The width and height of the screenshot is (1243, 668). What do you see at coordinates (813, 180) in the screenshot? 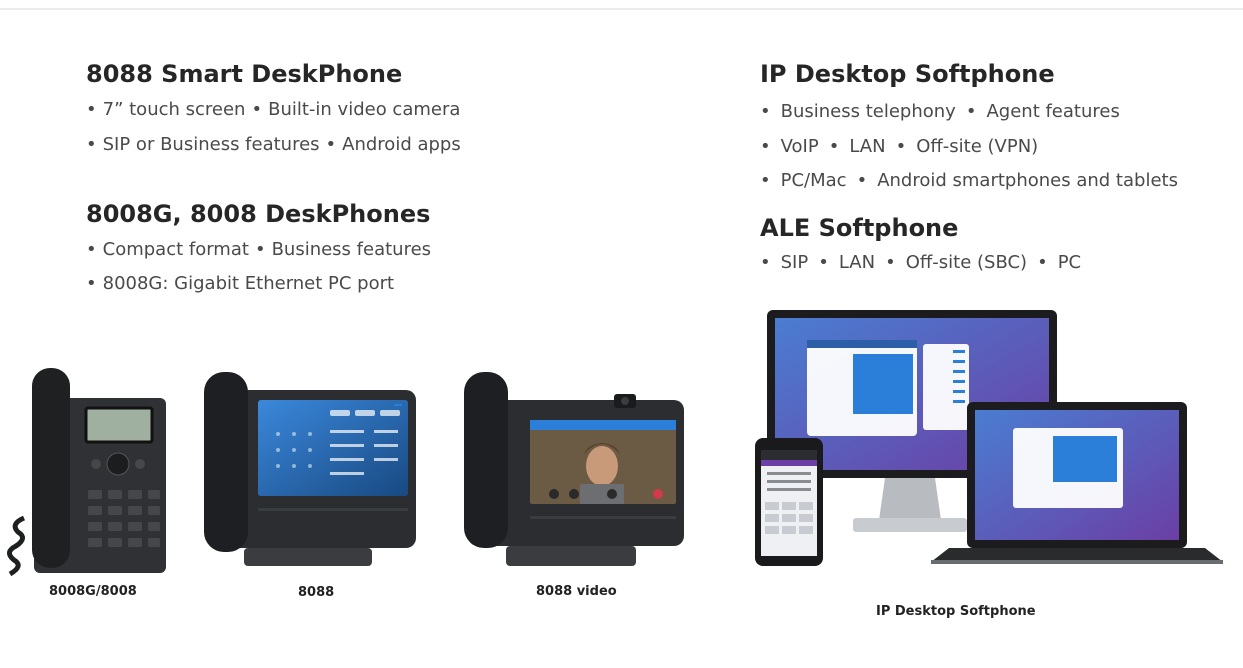
I see `feature-text: PC/Mac` at bounding box center [813, 180].